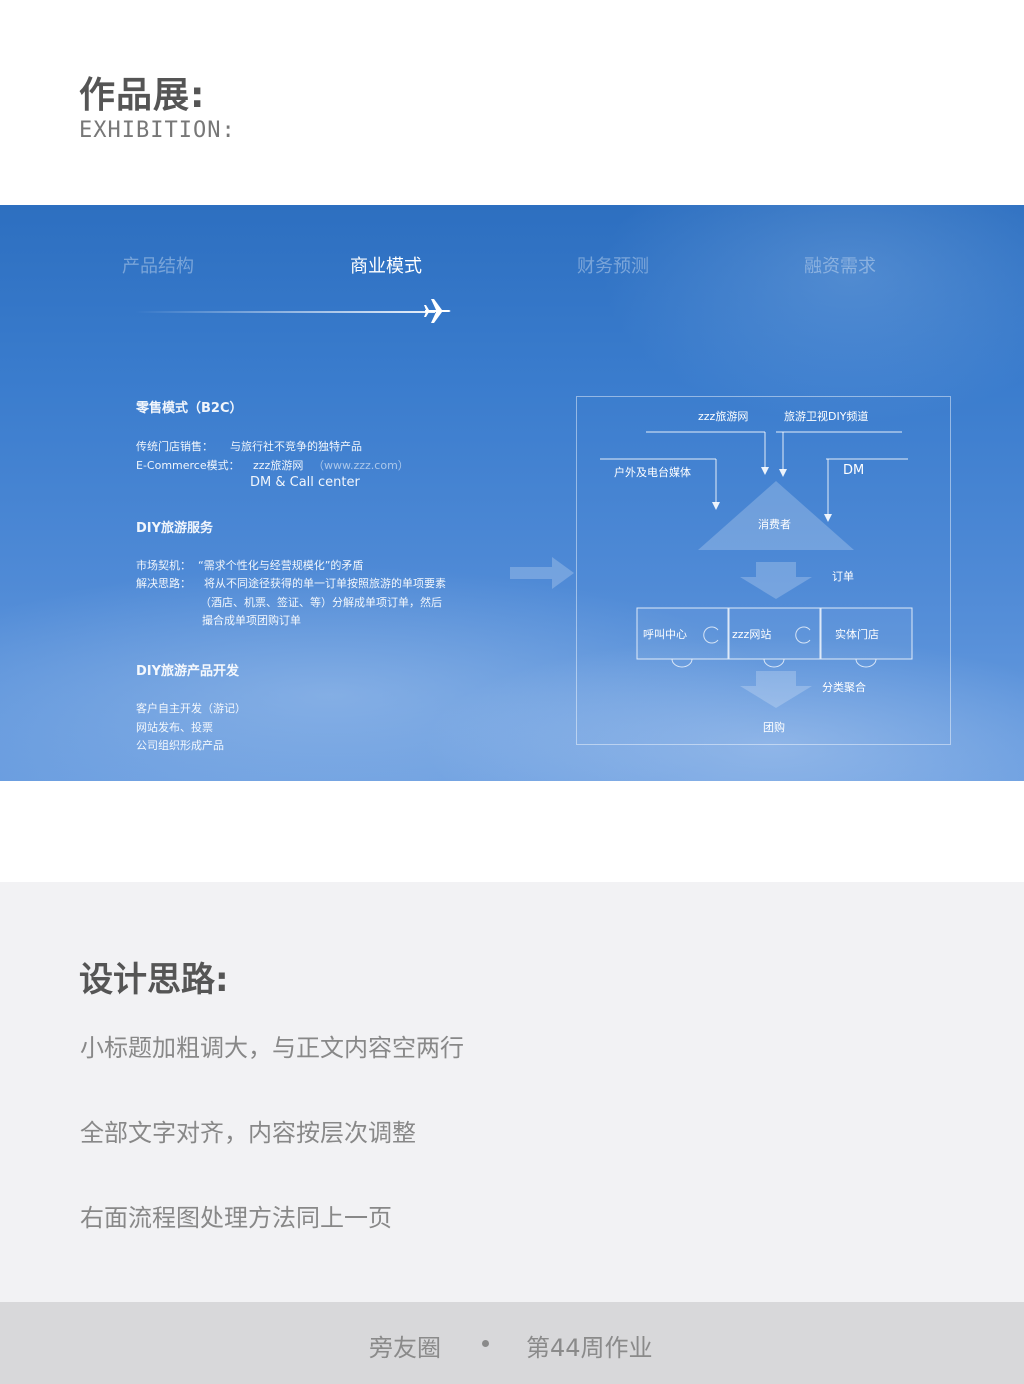  Describe the element at coordinates (405, 1348) in the screenshot. I see `footer-brand: 旁友圈` at that location.